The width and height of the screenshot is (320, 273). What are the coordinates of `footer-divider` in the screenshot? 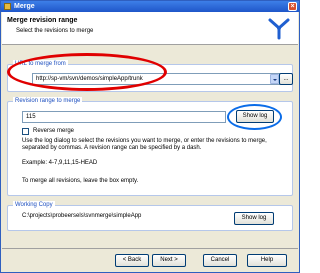 It's located at (150, 248).